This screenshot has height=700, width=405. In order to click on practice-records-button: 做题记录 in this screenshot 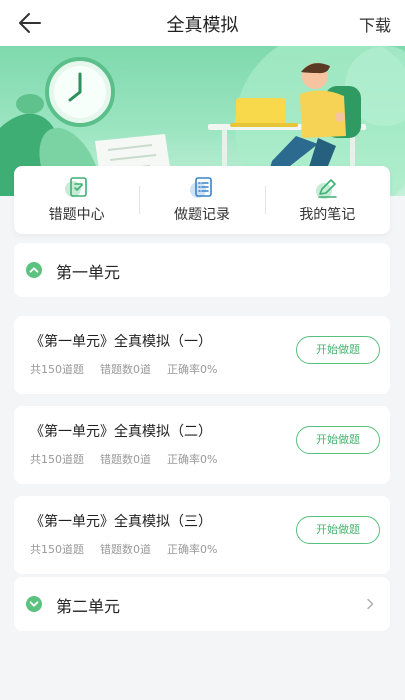, I will do `click(201, 200)`.